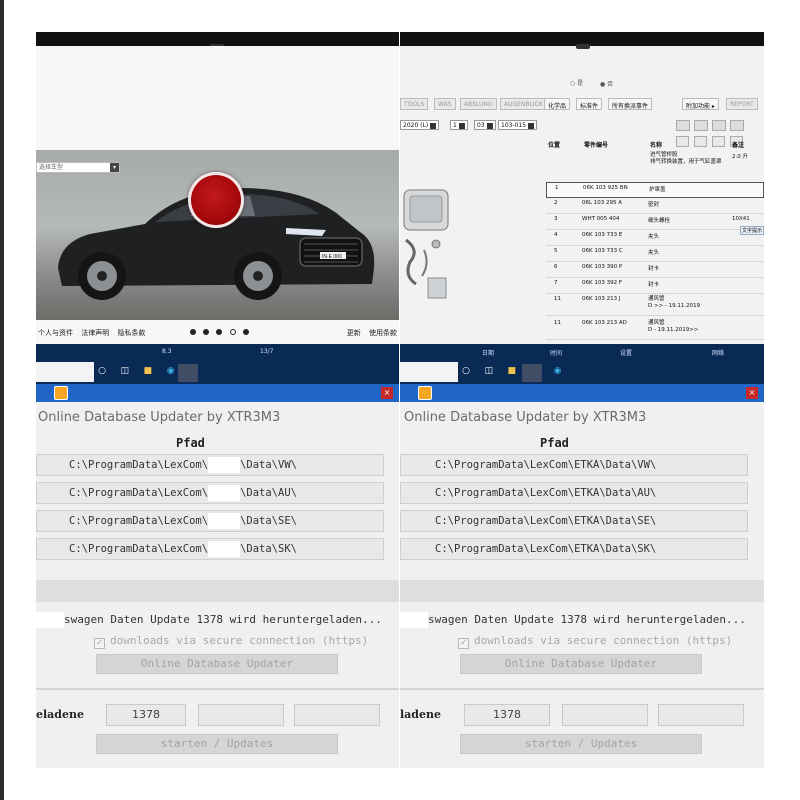 The height and width of the screenshot is (800, 800). I want to click on path-suffix: \Data\AU\, so click(268, 493).